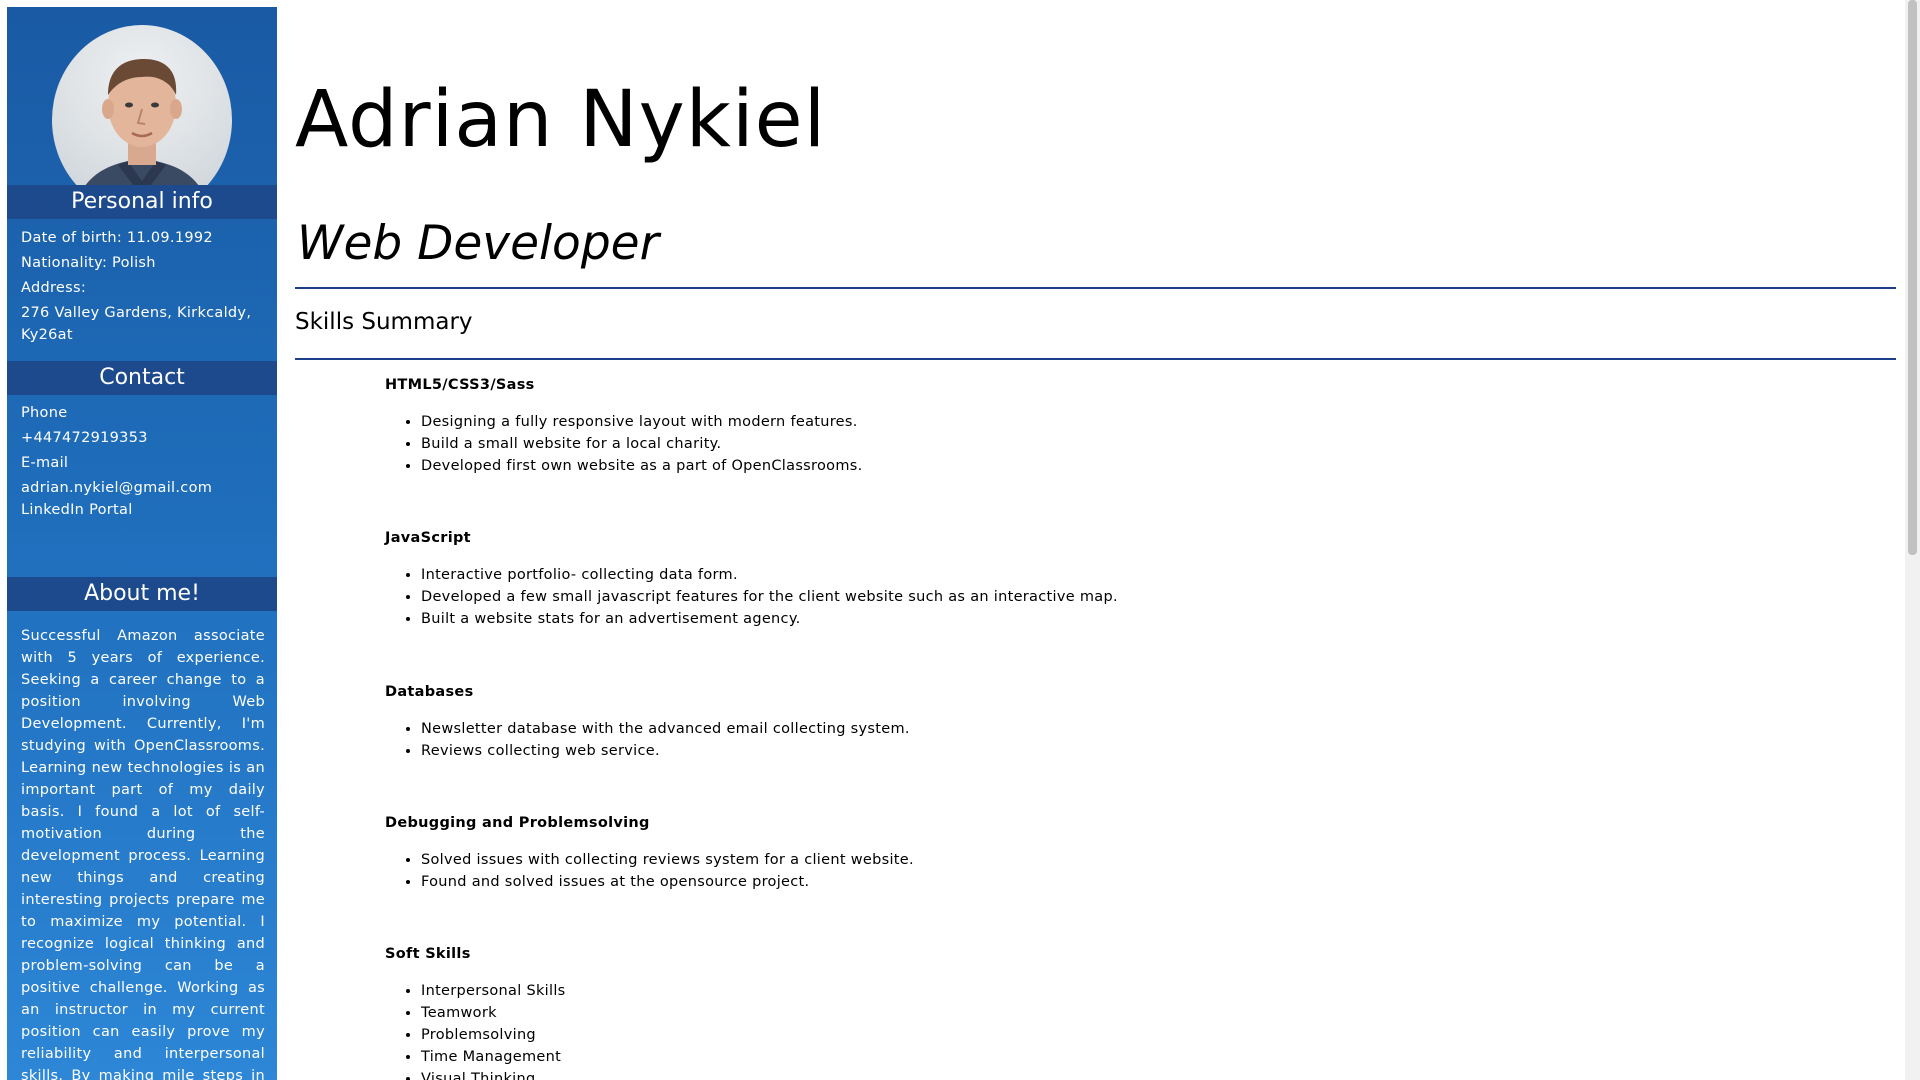 This screenshot has width=1920, height=1080. I want to click on phone-label: Phone, so click(44, 413).